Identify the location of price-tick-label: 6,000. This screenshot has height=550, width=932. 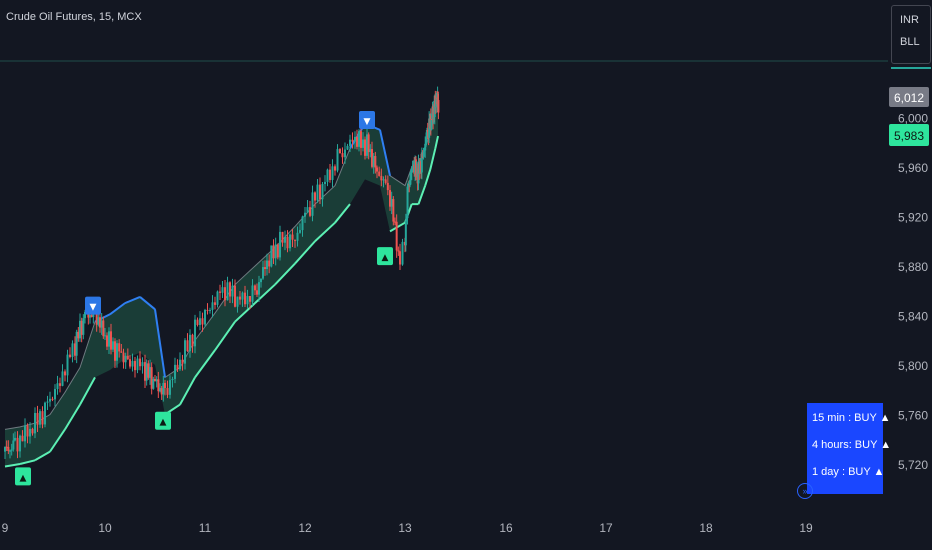
(913, 119).